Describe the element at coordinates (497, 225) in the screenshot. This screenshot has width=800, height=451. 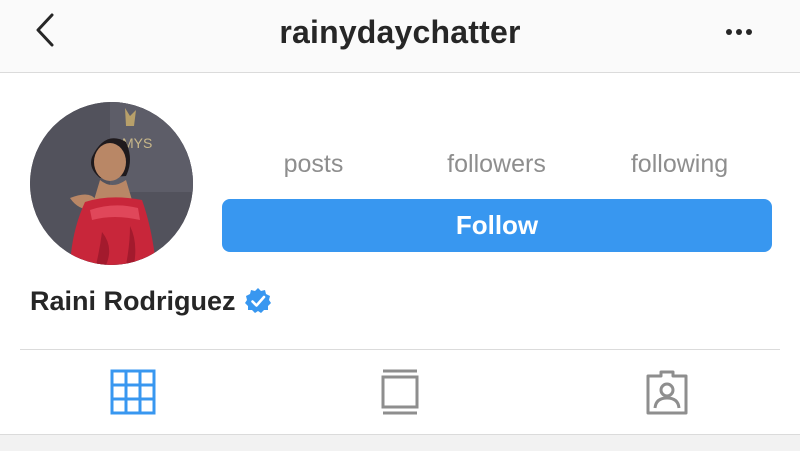
I see `follow-button: Follow` at that location.